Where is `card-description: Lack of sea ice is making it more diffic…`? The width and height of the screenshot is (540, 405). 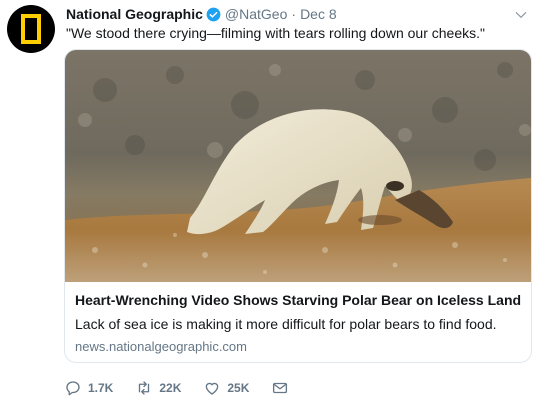
card-description: Lack of sea ice is making it more diffic… is located at coordinates (286, 324).